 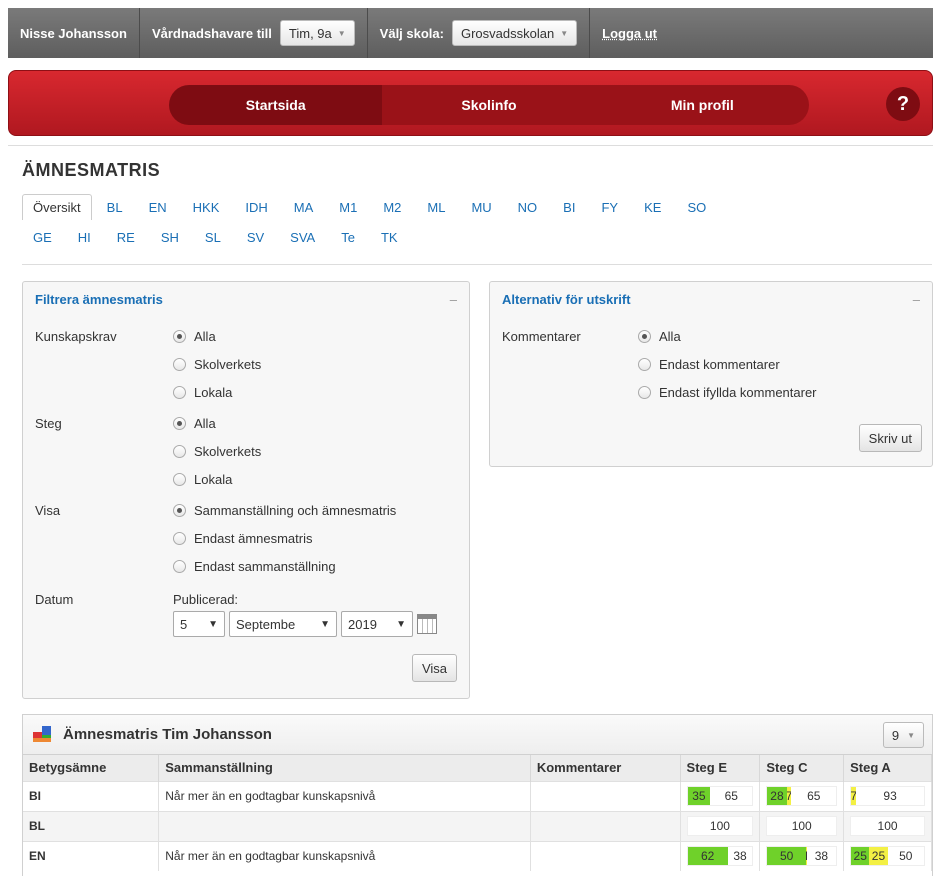 What do you see at coordinates (213, 392) in the screenshot?
I see `radio-label: Lokala` at bounding box center [213, 392].